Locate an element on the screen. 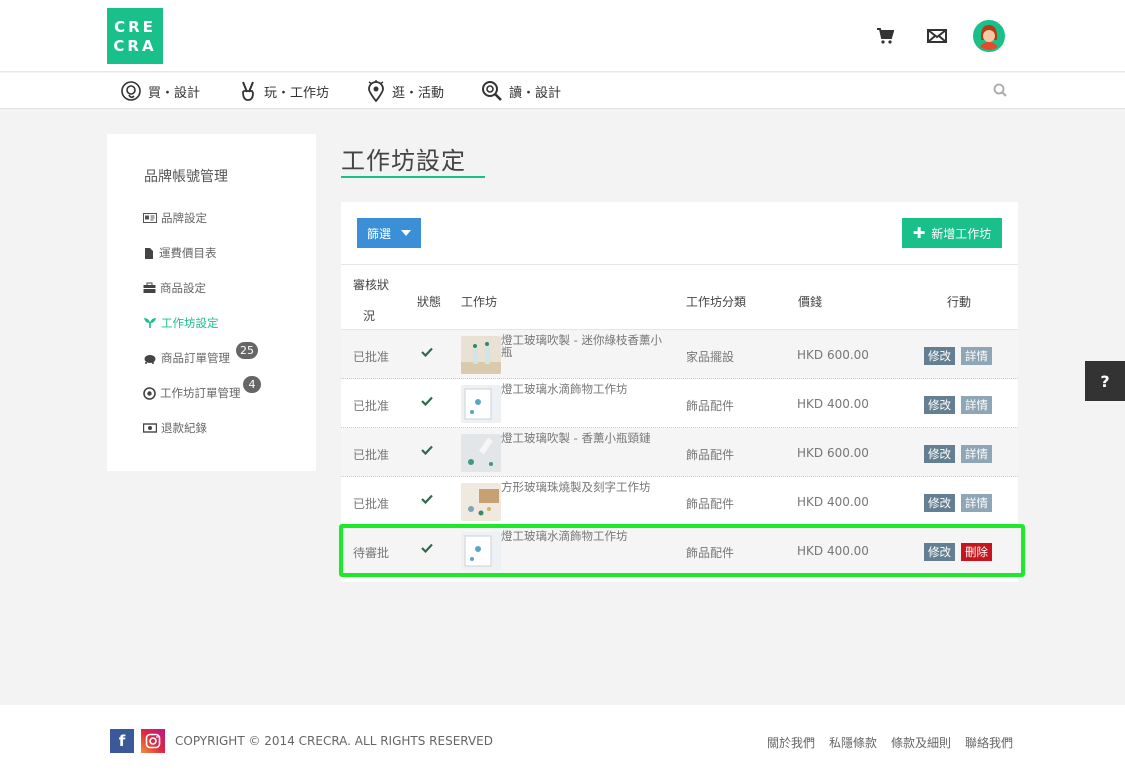  help-button: ? is located at coordinates (1105, 381).